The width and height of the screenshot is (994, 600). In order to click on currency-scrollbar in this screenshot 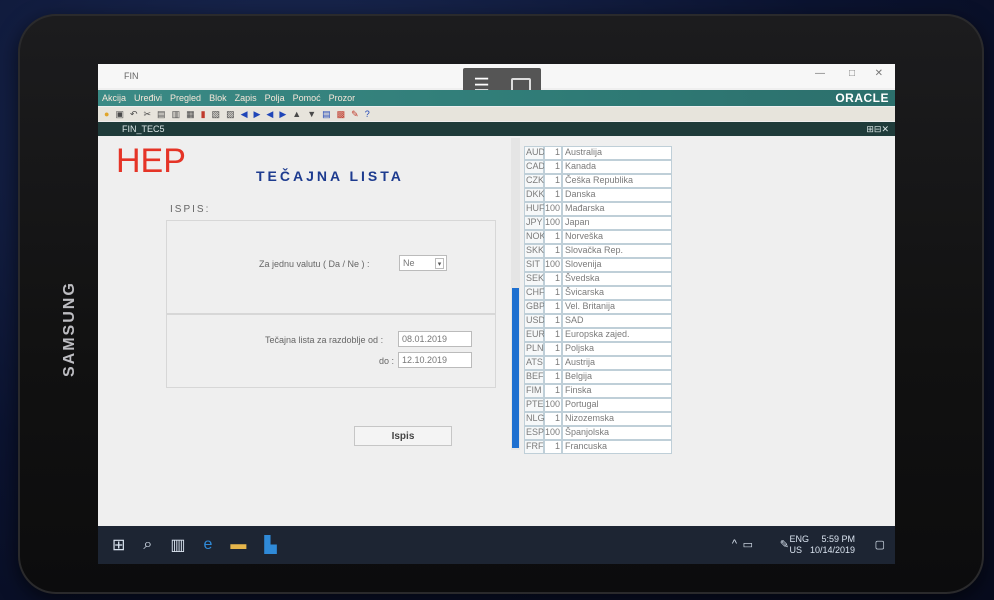, I will do `click(515, 294)`.